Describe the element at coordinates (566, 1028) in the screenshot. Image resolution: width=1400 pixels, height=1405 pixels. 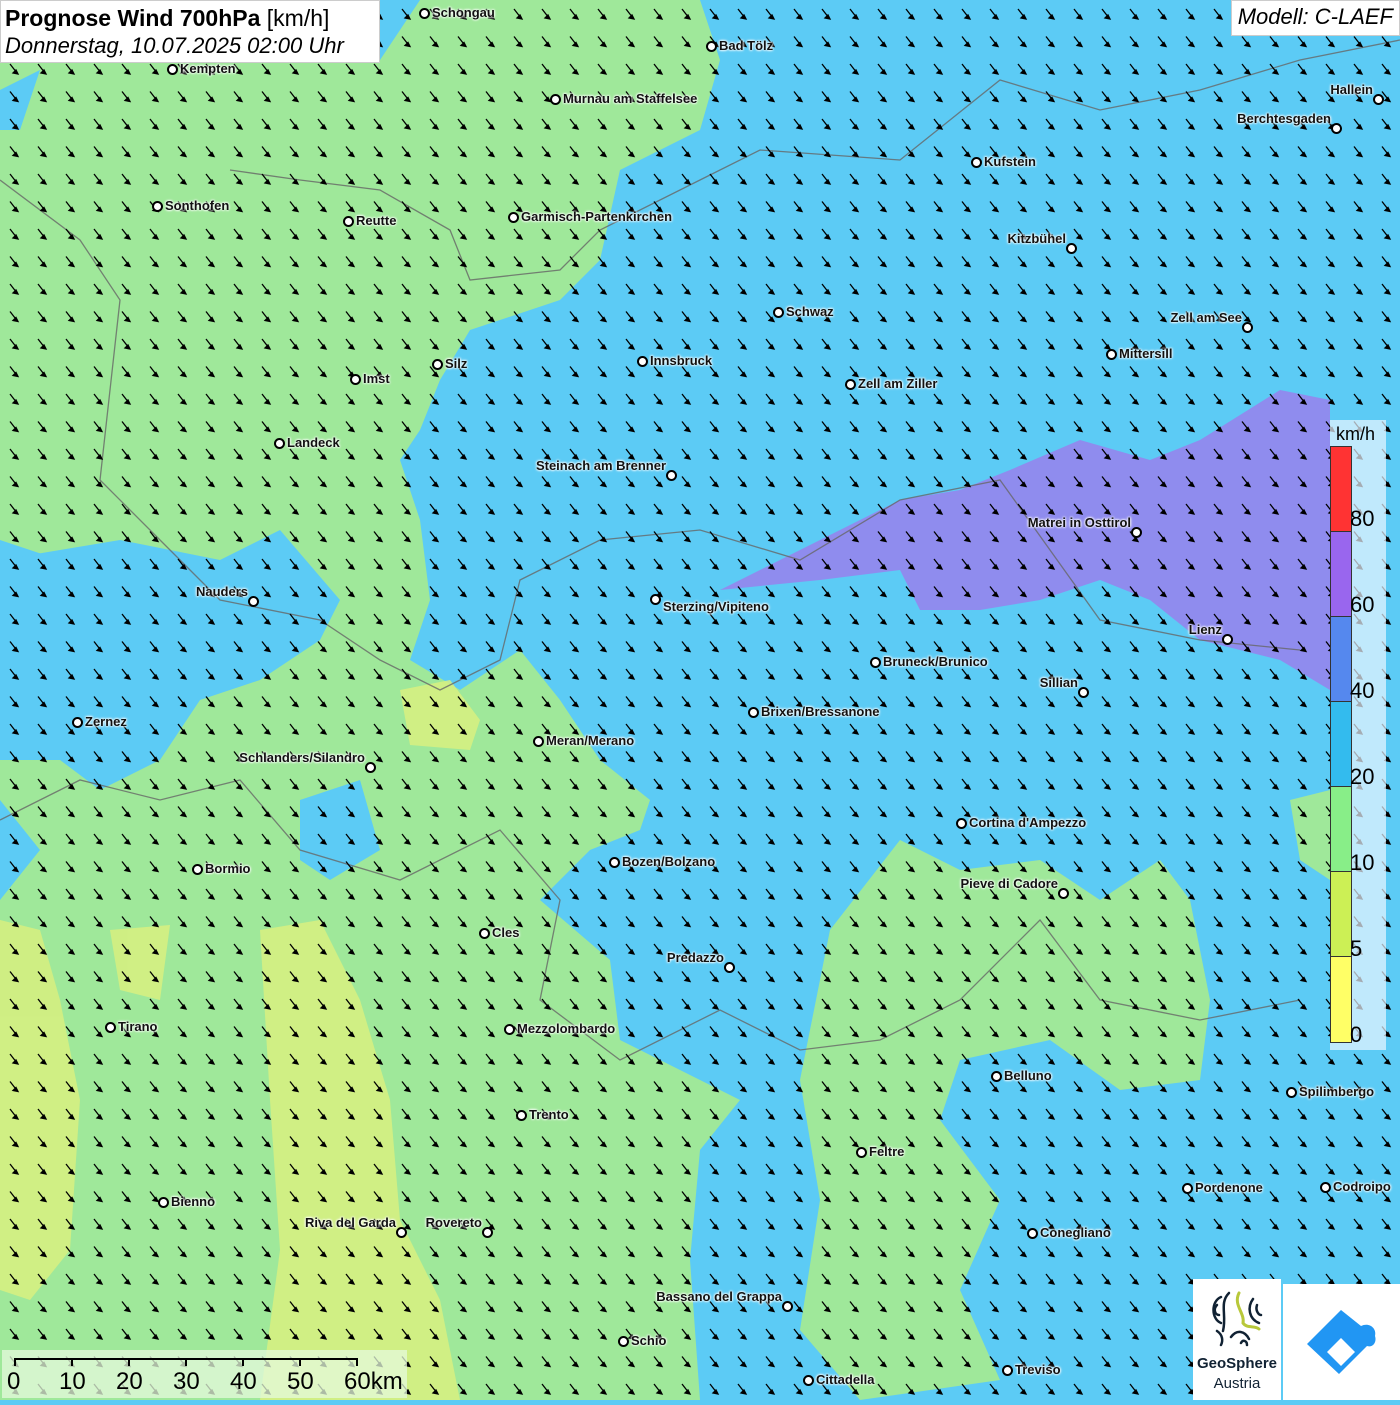
I see `city-label: Mezzolombardo` at that location.